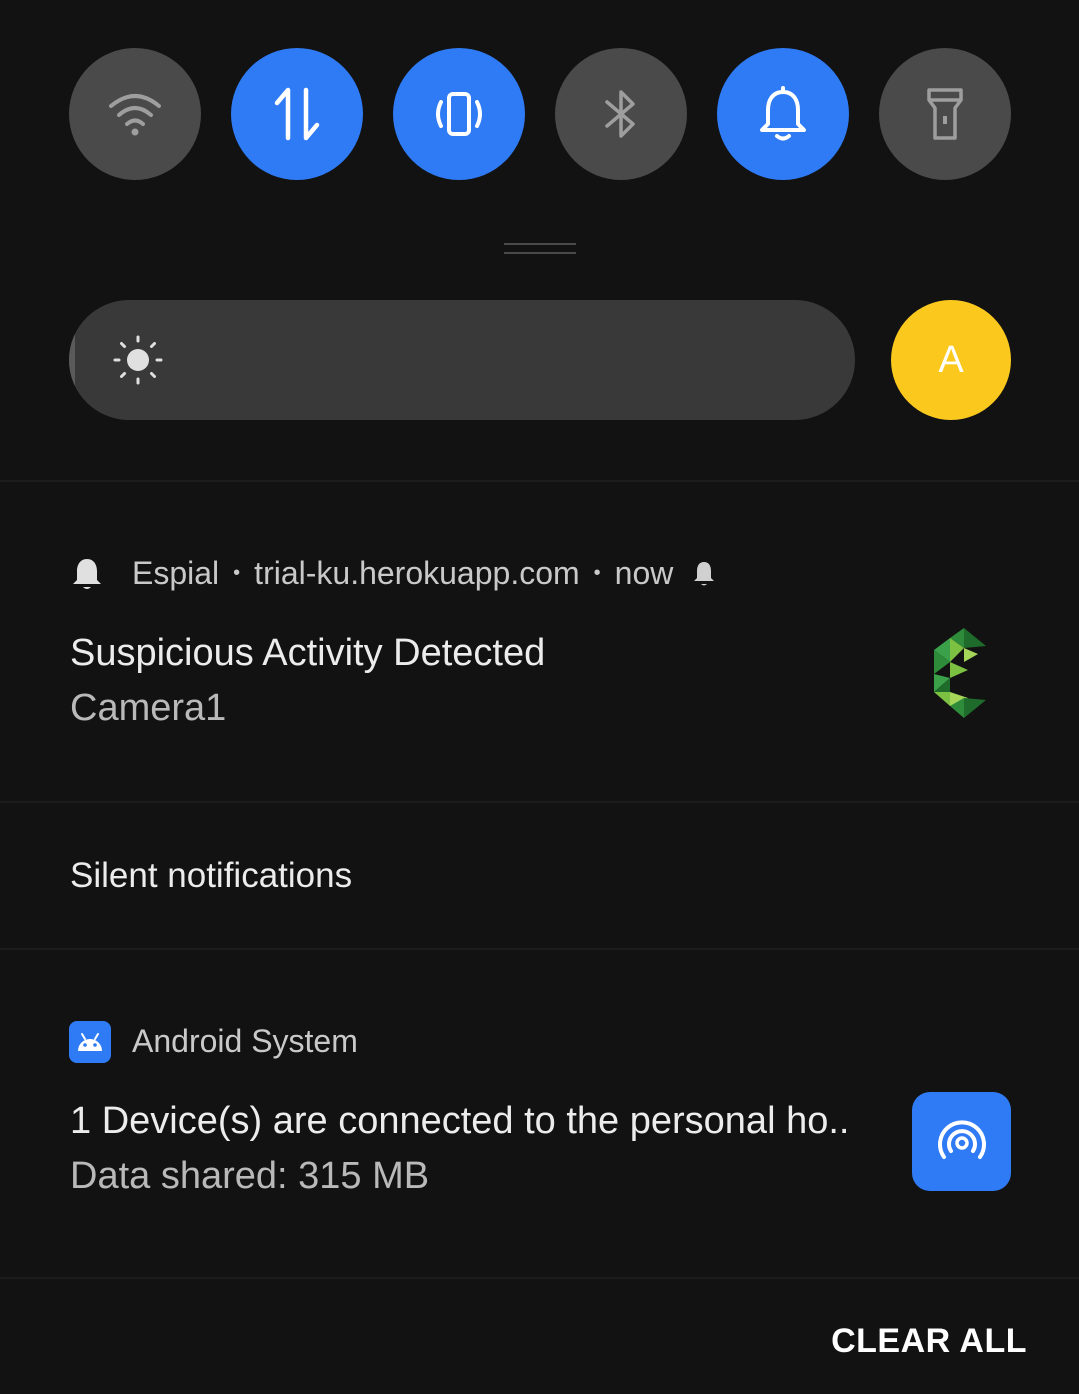  I want to click on alerting-bell-icon, so click(704, 573).